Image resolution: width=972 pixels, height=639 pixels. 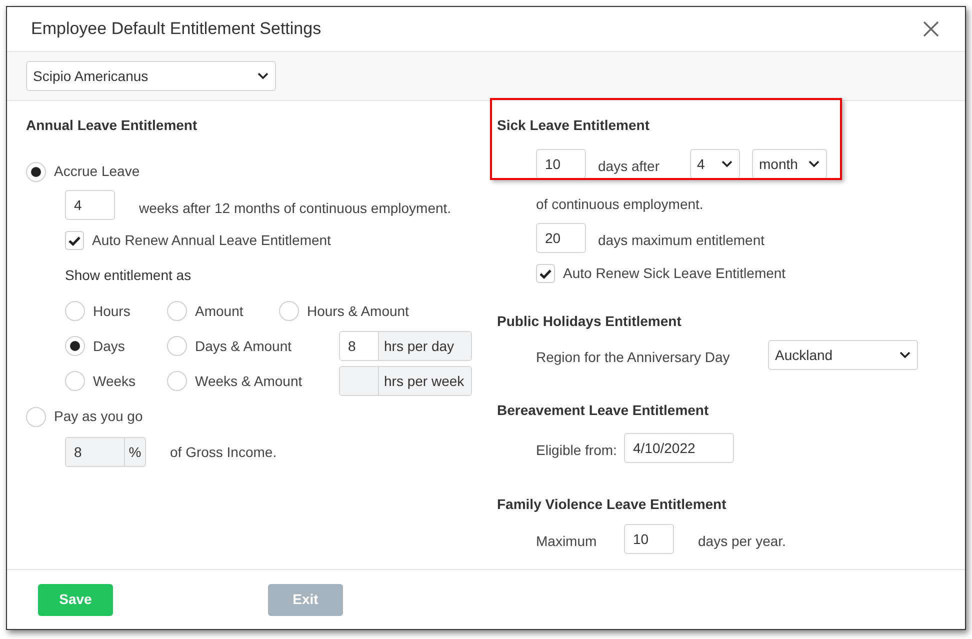 What do you see at coordinates (589, 321) in the screenshot?
I see `section-heading: Public Holidays Entitlement` at bounding box center [589, 321].